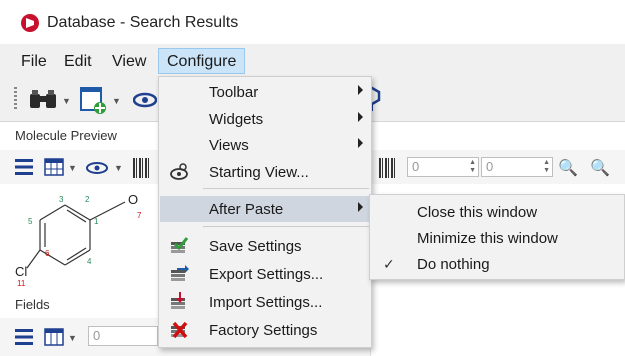  I want to click on menu-bar: File Edit View Configure, so click(312, 61).